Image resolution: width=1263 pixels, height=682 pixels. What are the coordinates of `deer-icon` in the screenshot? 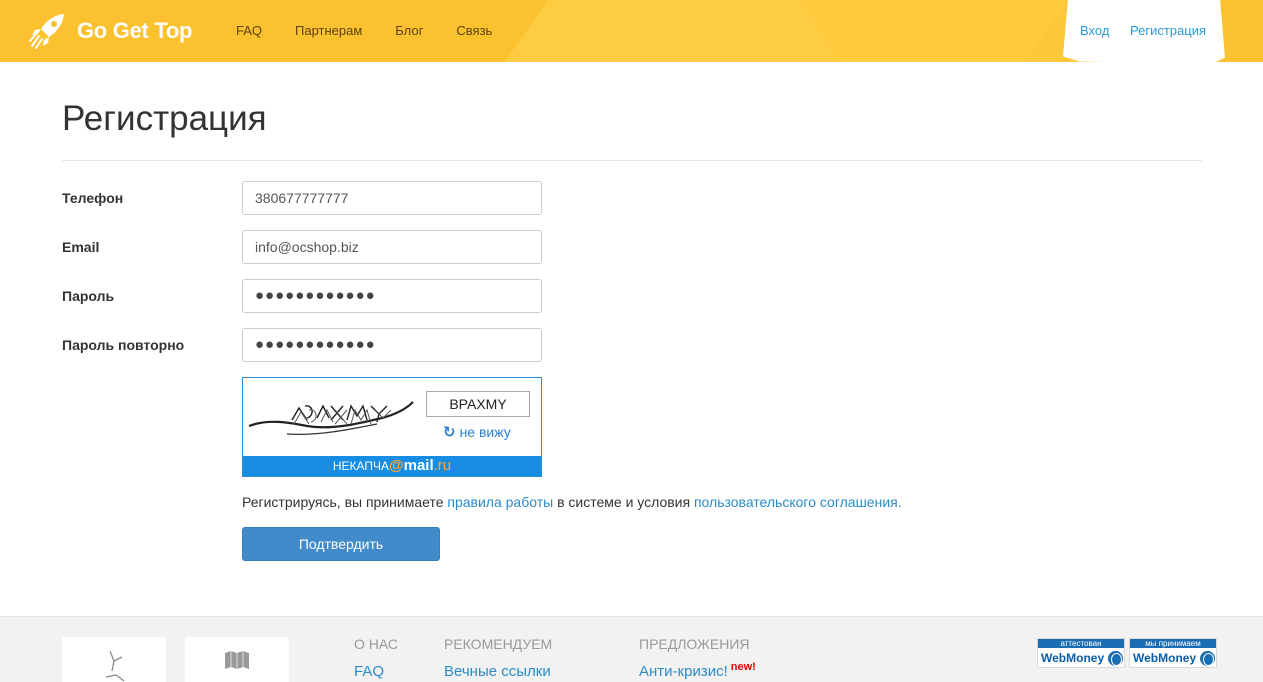 It's located at (115, 666).